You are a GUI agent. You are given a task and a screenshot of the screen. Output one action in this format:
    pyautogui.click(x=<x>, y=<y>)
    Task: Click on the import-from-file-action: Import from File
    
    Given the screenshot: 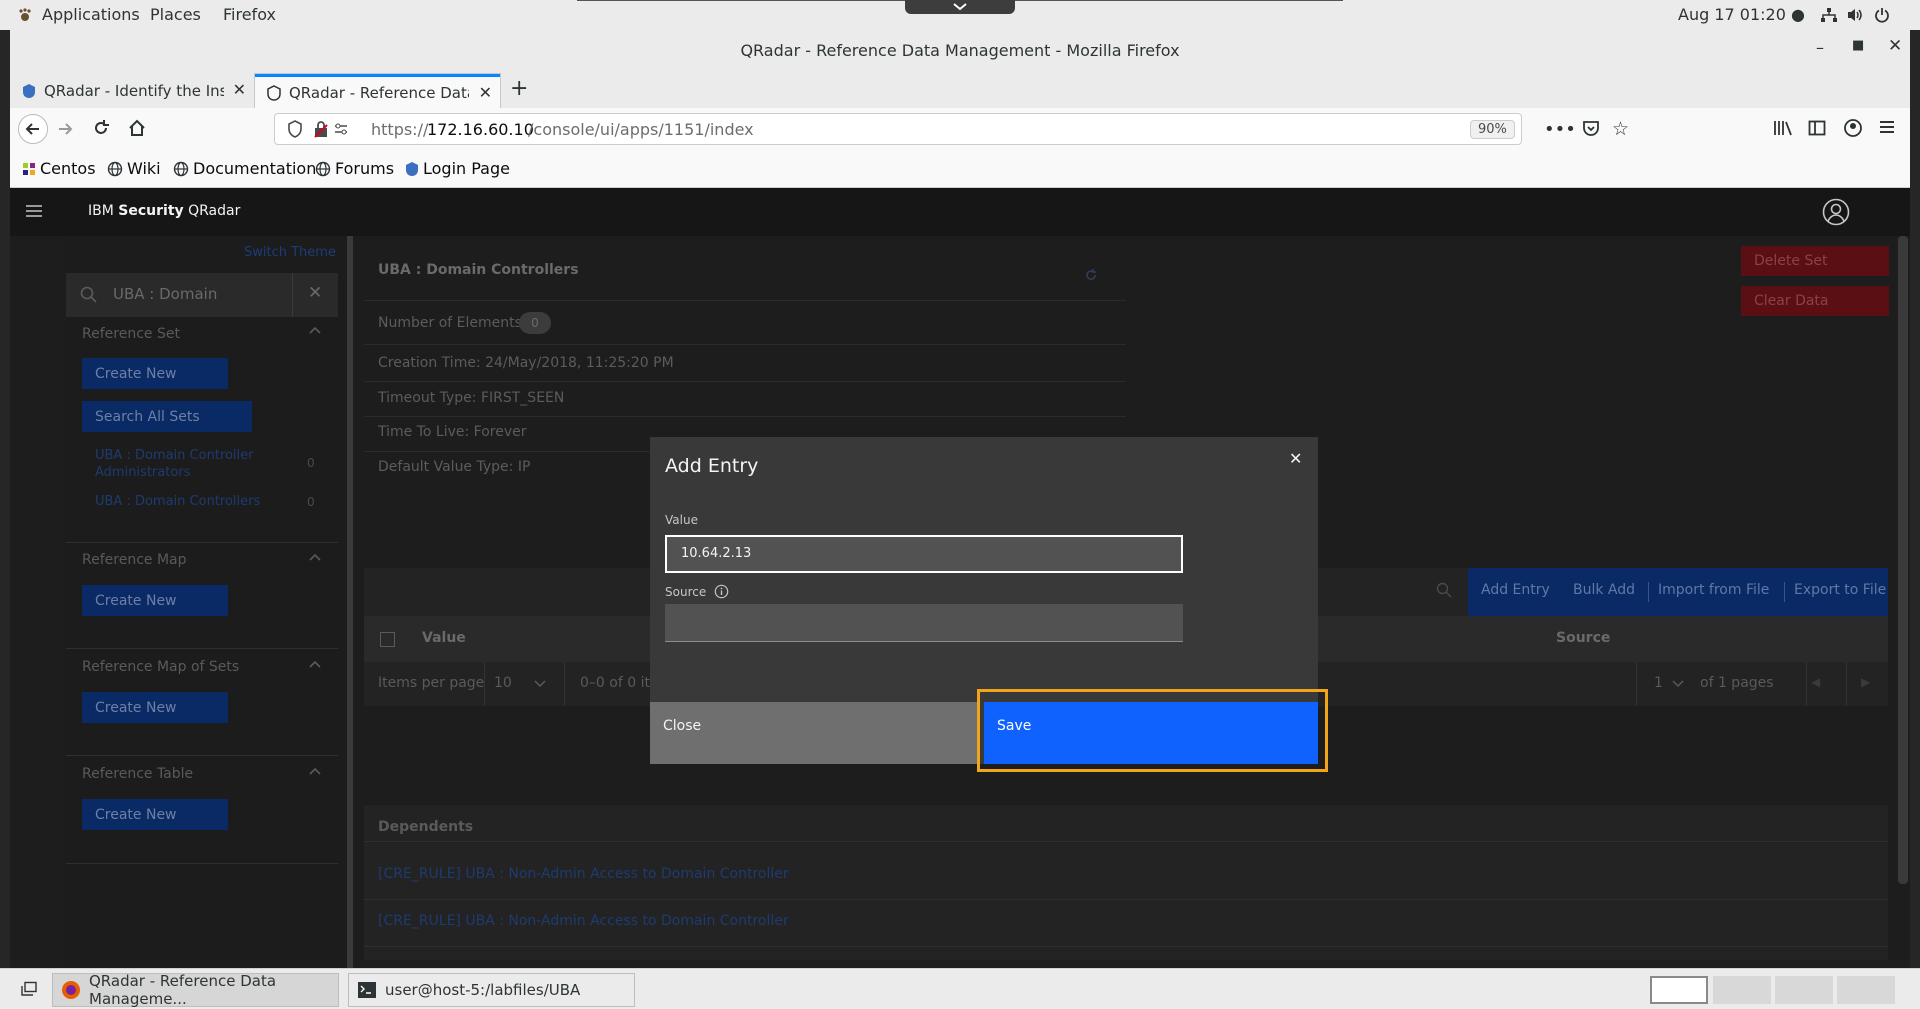 What is the action you would take?
    pyautogui.click(x=1713, y=590)
    